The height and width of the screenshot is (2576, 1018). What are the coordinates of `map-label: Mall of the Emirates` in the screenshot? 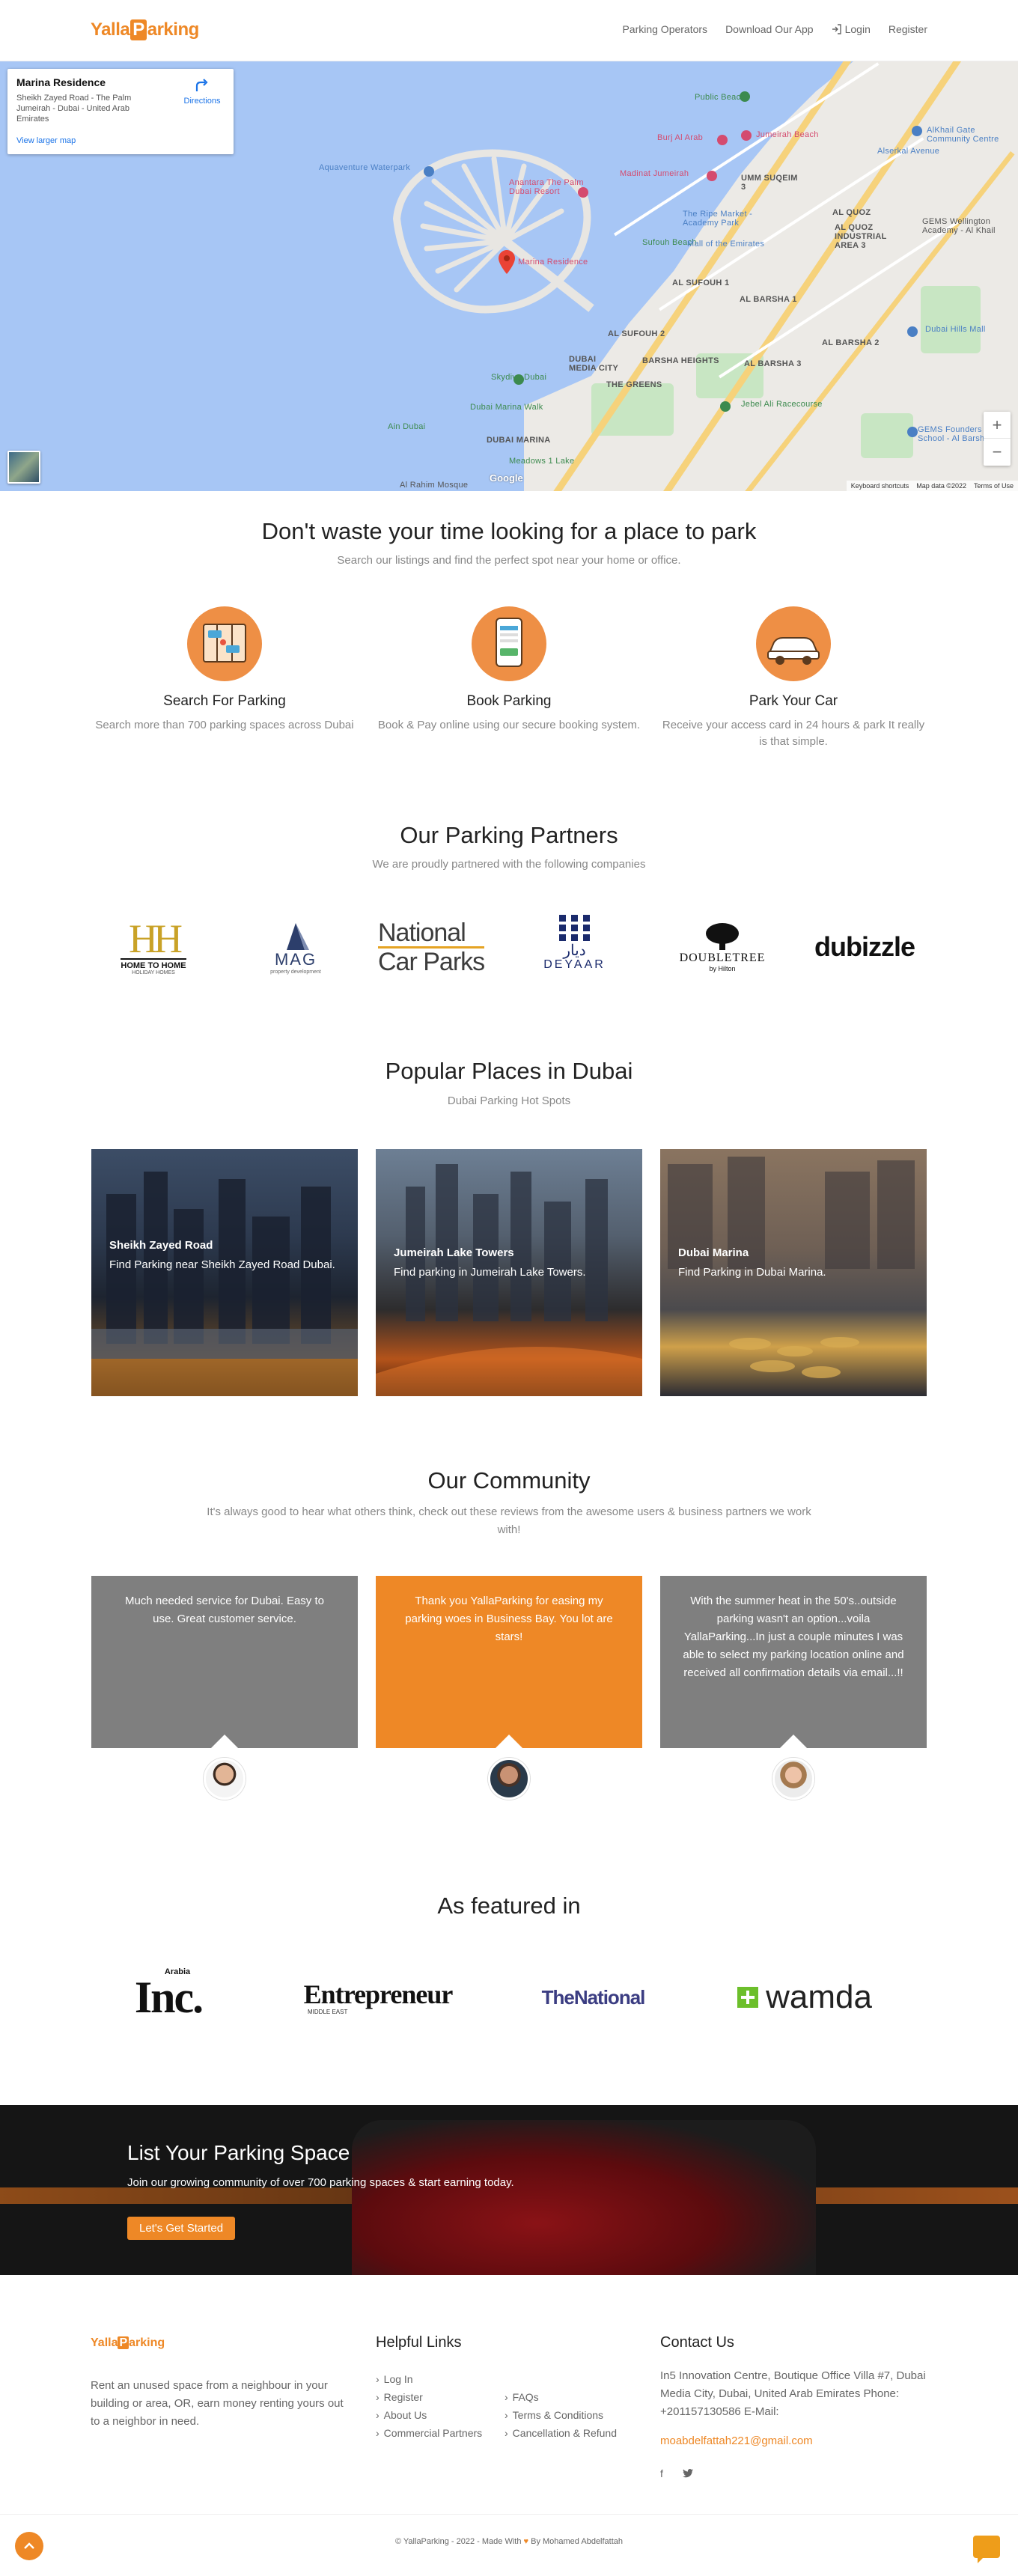 It's located at (726, 244).